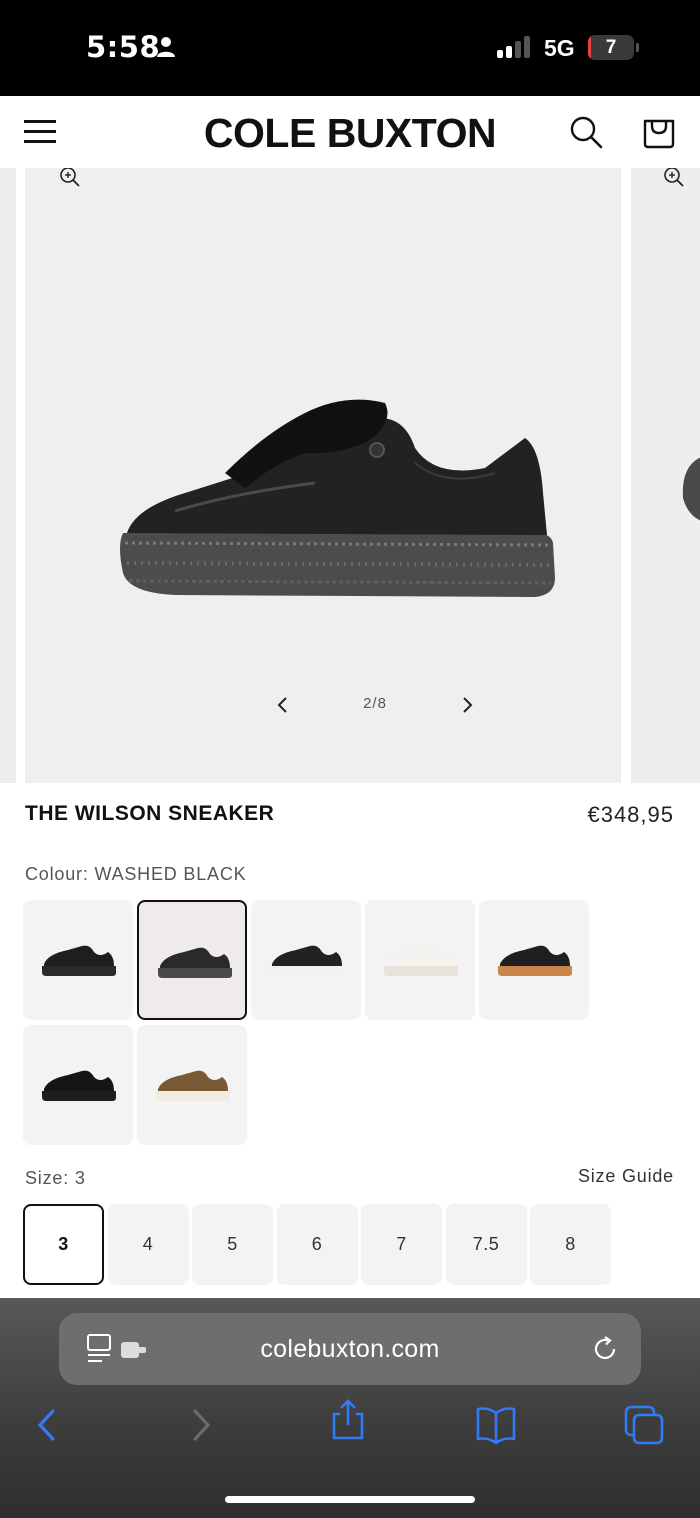 The image size is (700, 1518). Describe the element at coordinates (605, 1349) in the screenshot. I see `reload-icon` at that location.